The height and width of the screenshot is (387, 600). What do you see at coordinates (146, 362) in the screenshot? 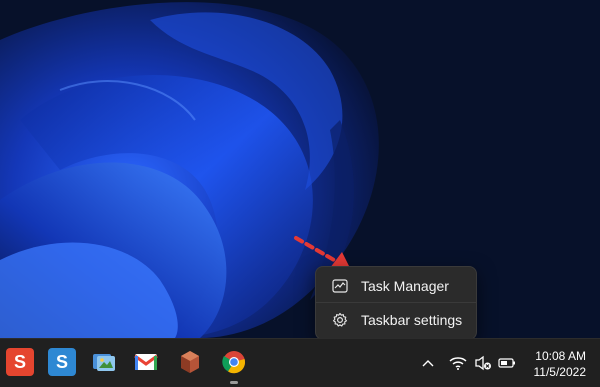
I see `gmail-icon` at bounding box center [146, 362].